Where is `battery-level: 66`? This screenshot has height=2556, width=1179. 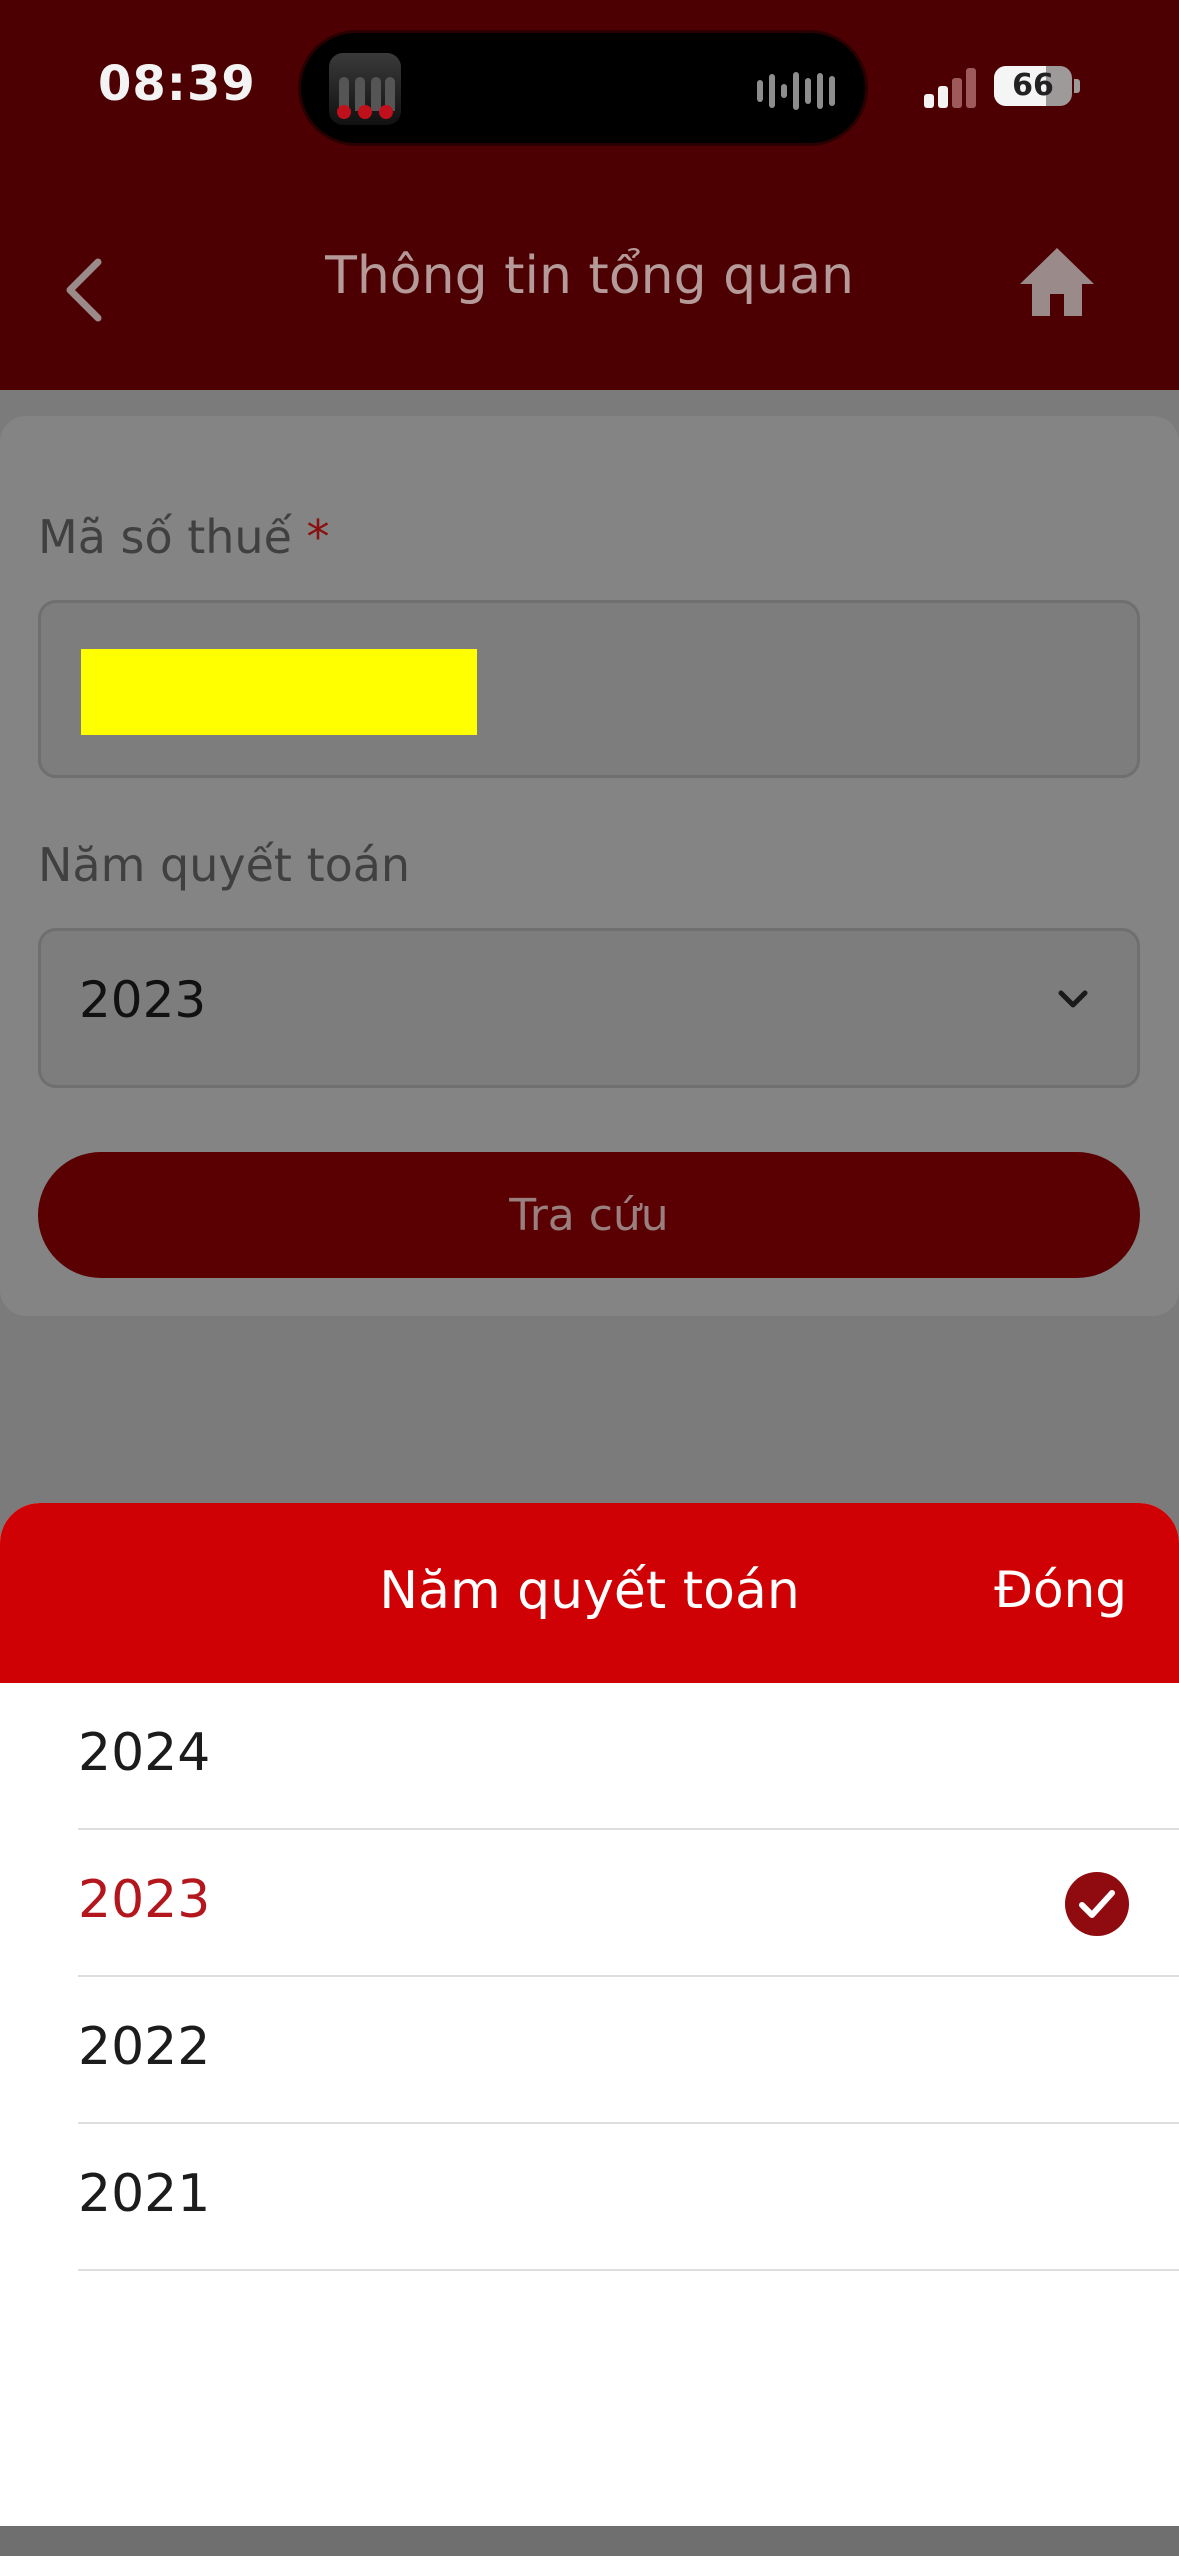
battery-level: 66 is located at coordinates (1033, 85).